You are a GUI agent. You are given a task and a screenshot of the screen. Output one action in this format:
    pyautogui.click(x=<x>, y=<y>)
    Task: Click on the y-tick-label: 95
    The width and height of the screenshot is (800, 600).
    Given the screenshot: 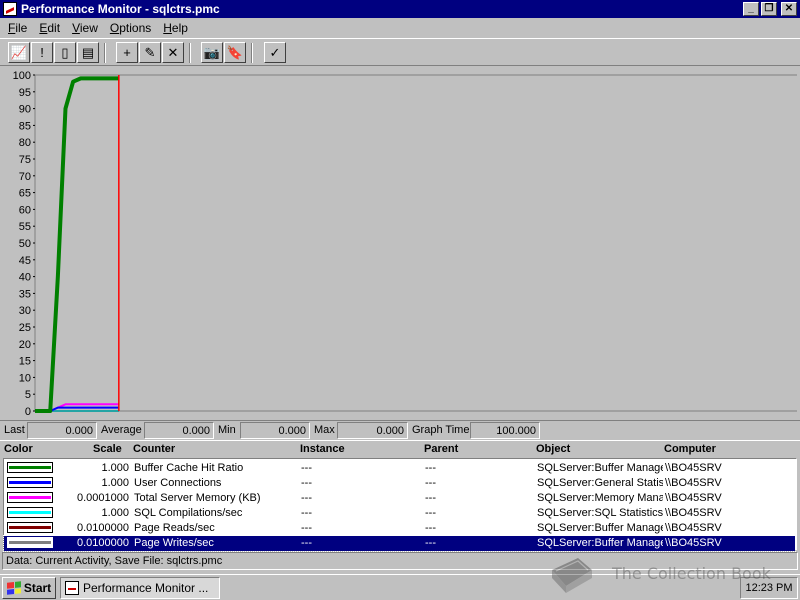 What is the action you would take?
    pyautogui.click(x=25, y=93)
    